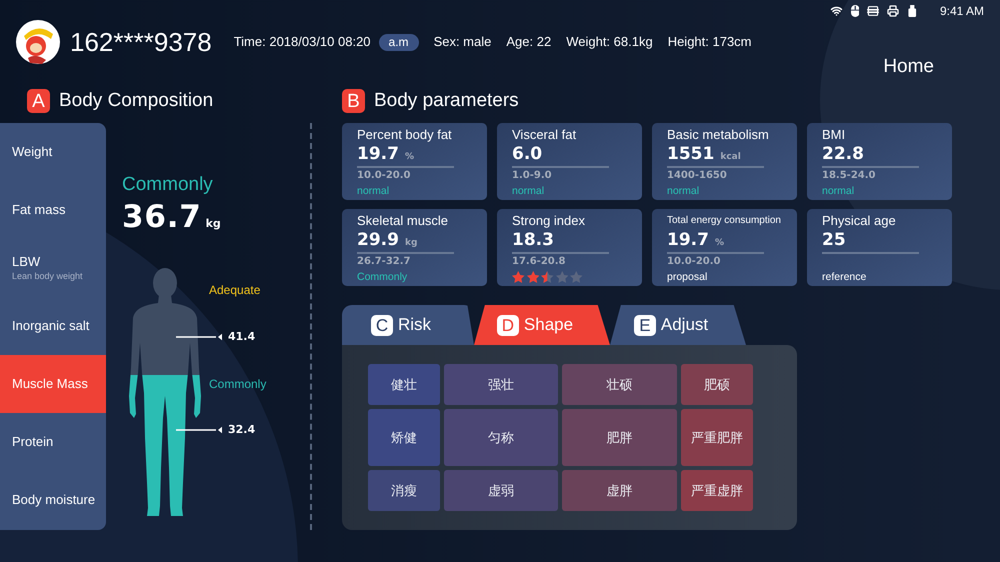 The image size is (1000, 562). What do you see at coordinates (843, 154) in the screenshot?
I see `card-value: 22.8` at bounding box center [843, 154].